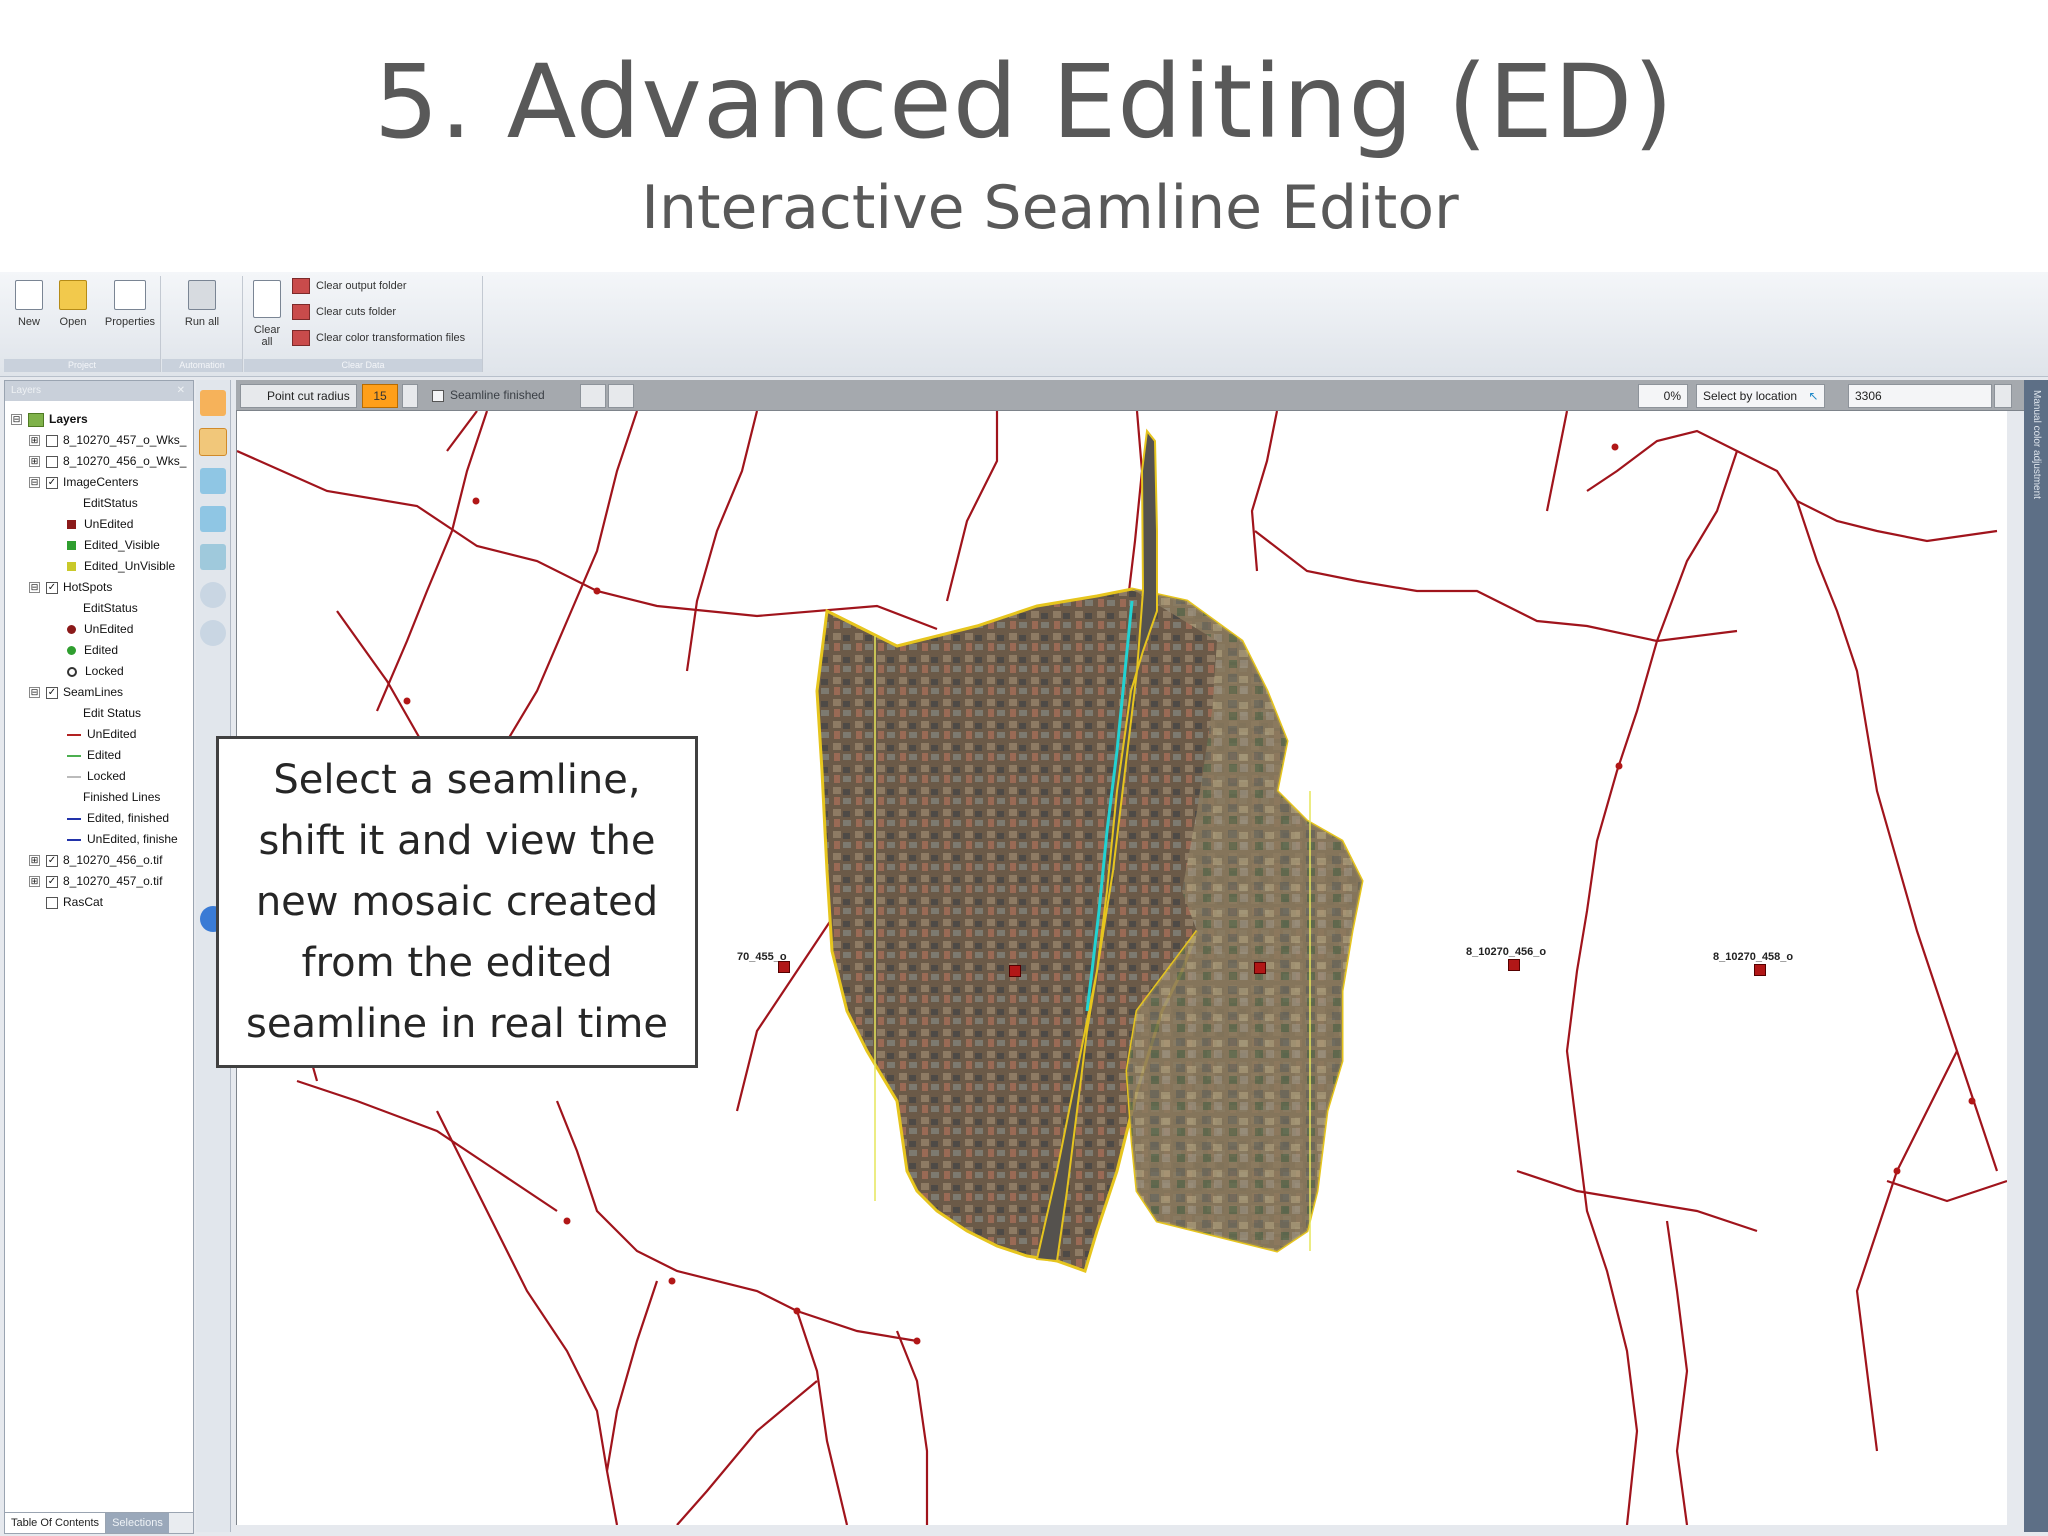 The image size is (2048, 1536). Describe the element at coordinates (361, 285) in the screenshot. I see `clear-output-folder-label: Clear output folder` at that location.